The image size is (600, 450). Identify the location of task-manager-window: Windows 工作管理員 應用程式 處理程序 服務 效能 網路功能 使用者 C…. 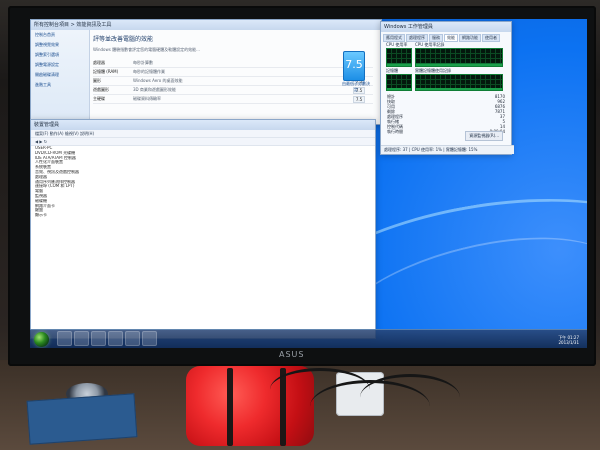
(447, 88).